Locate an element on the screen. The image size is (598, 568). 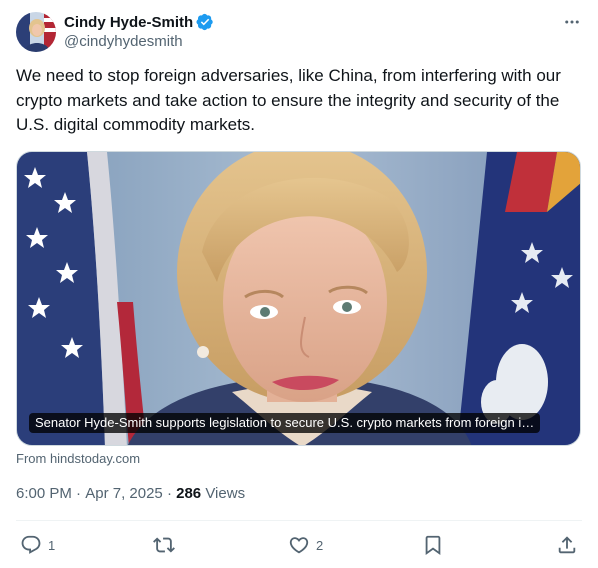
tweet-meta: 6:00 PM · Apr 7, 2025 · 286 Views is located at coordinates (130, 493).